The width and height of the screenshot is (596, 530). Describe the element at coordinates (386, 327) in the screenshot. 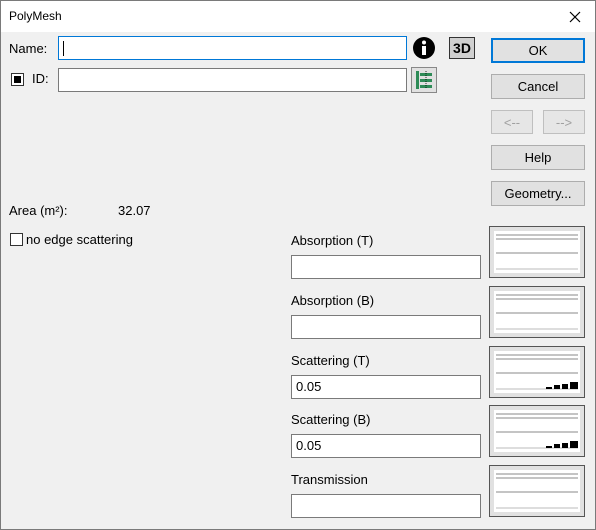

I see `absorption-bottom-input` at that location.